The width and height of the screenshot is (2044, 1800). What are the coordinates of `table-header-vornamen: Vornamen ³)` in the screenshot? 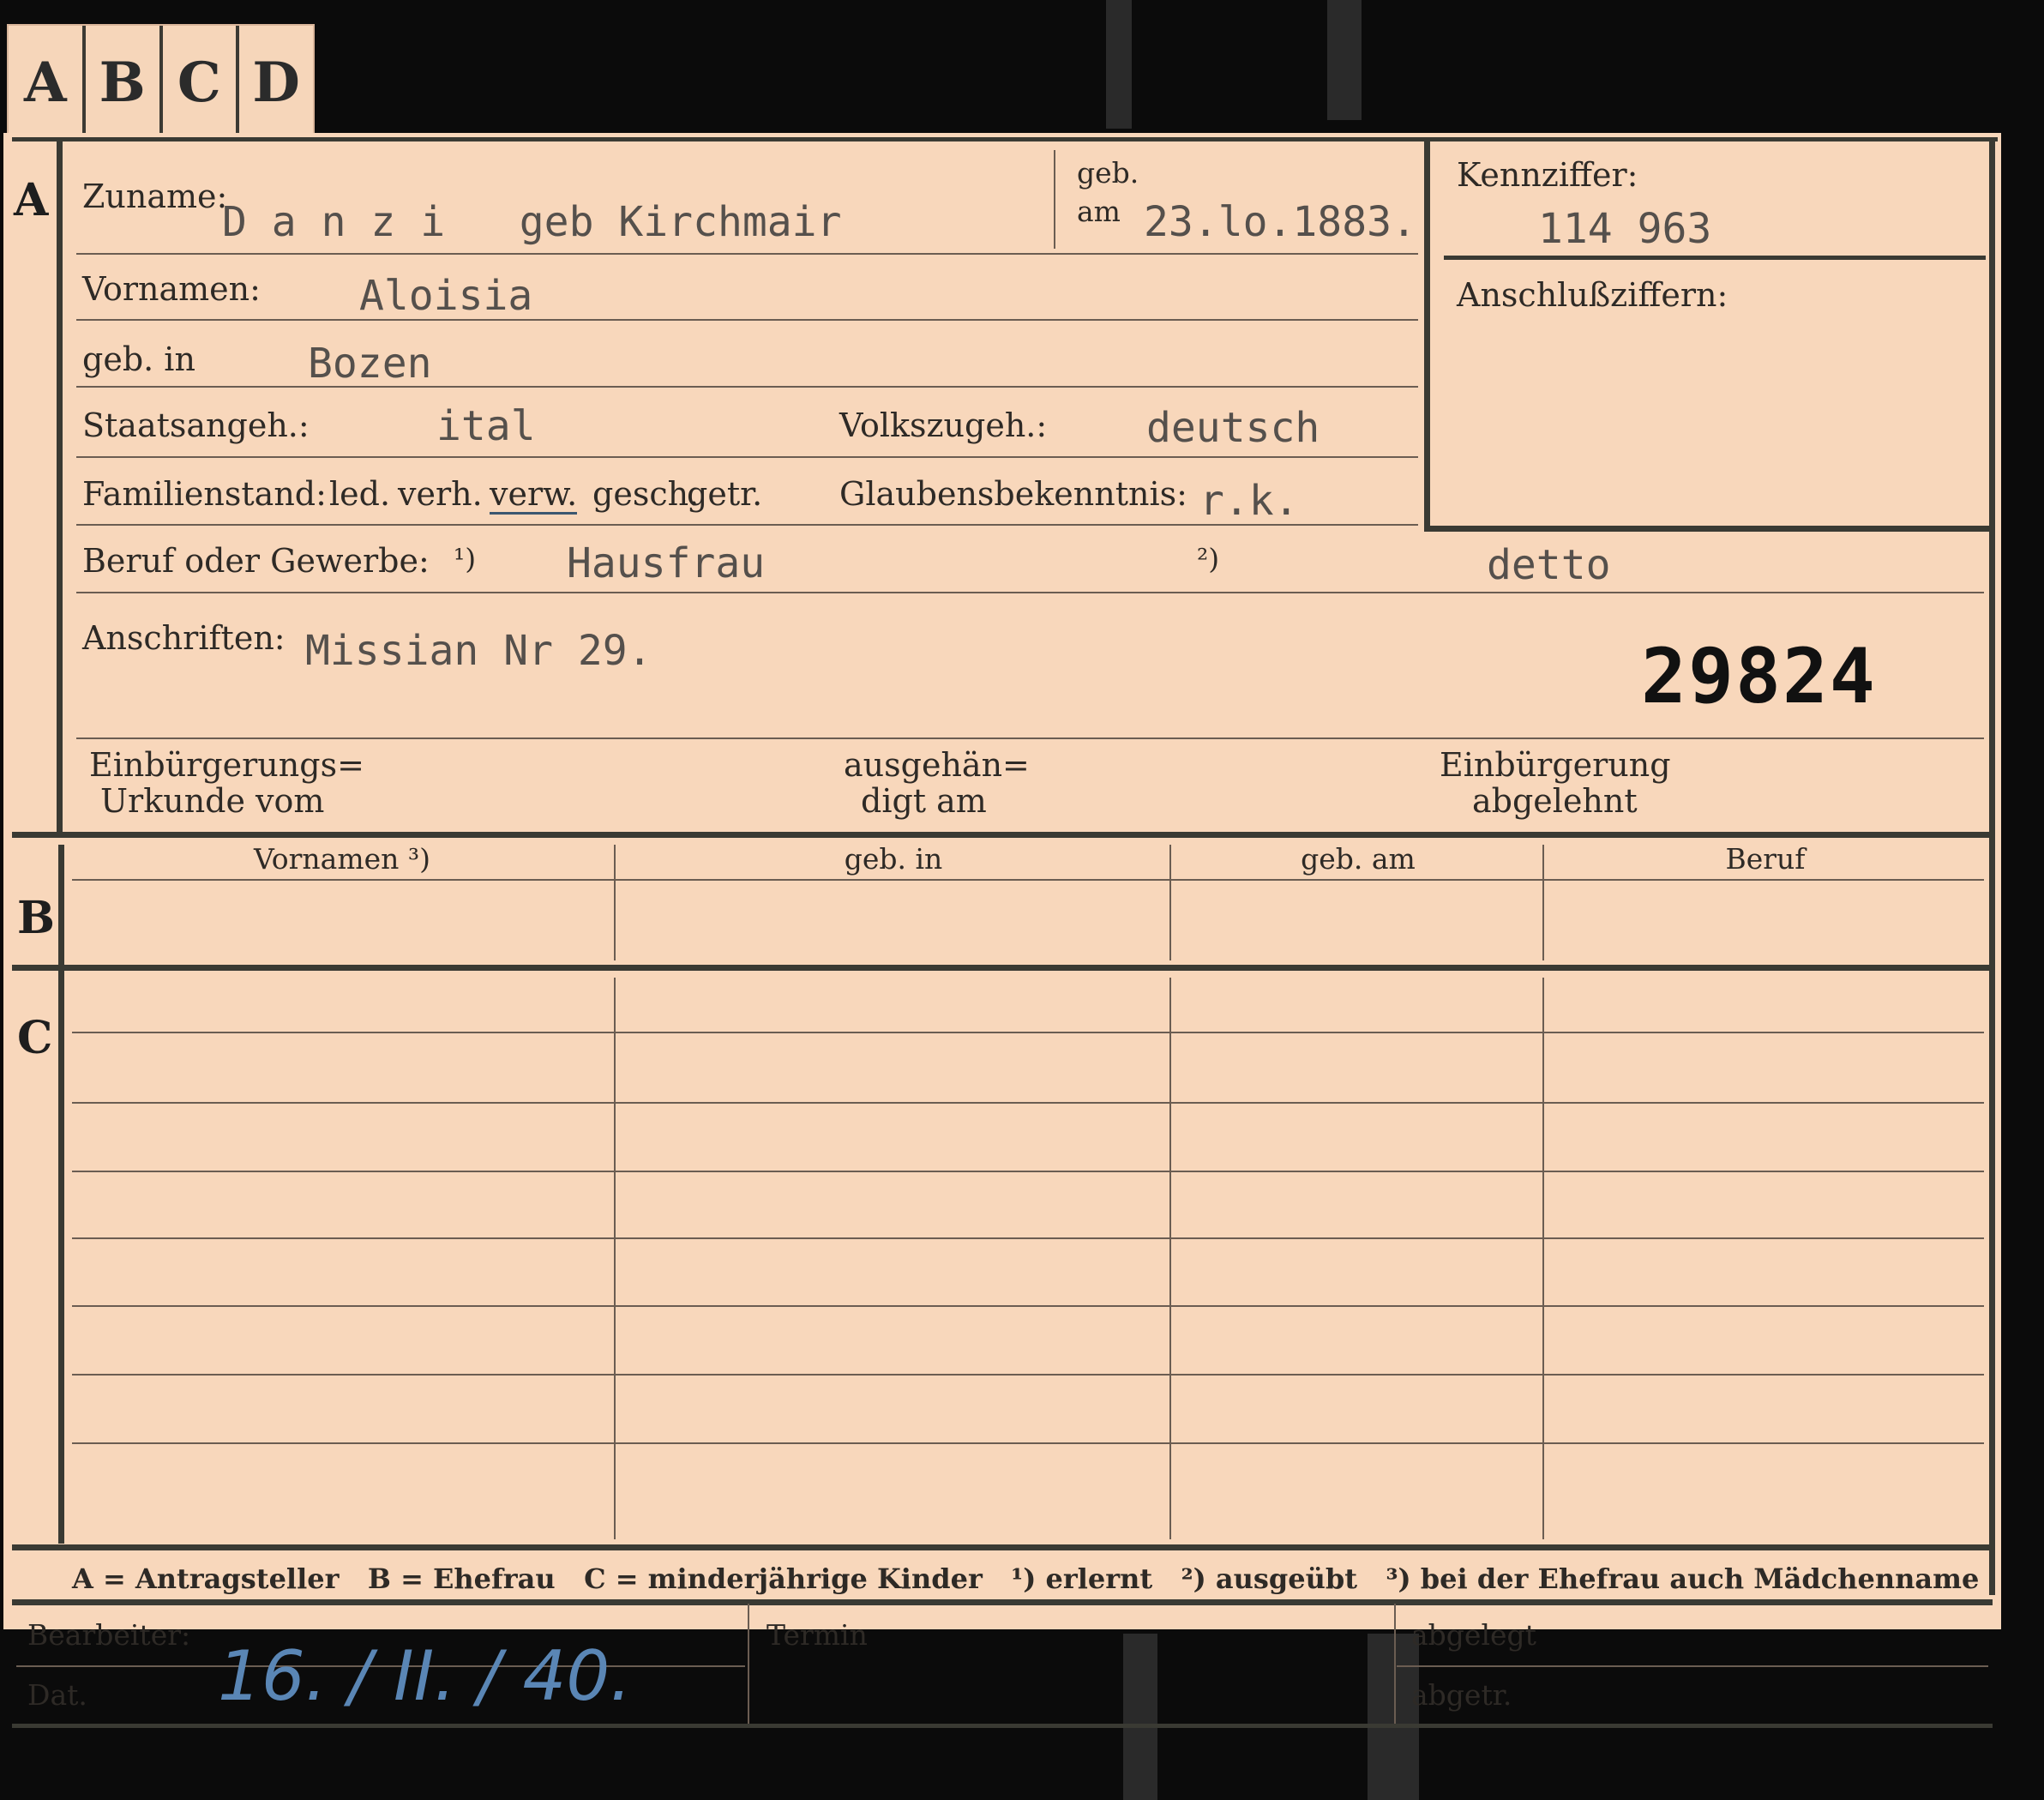 It's located at (342, 859).